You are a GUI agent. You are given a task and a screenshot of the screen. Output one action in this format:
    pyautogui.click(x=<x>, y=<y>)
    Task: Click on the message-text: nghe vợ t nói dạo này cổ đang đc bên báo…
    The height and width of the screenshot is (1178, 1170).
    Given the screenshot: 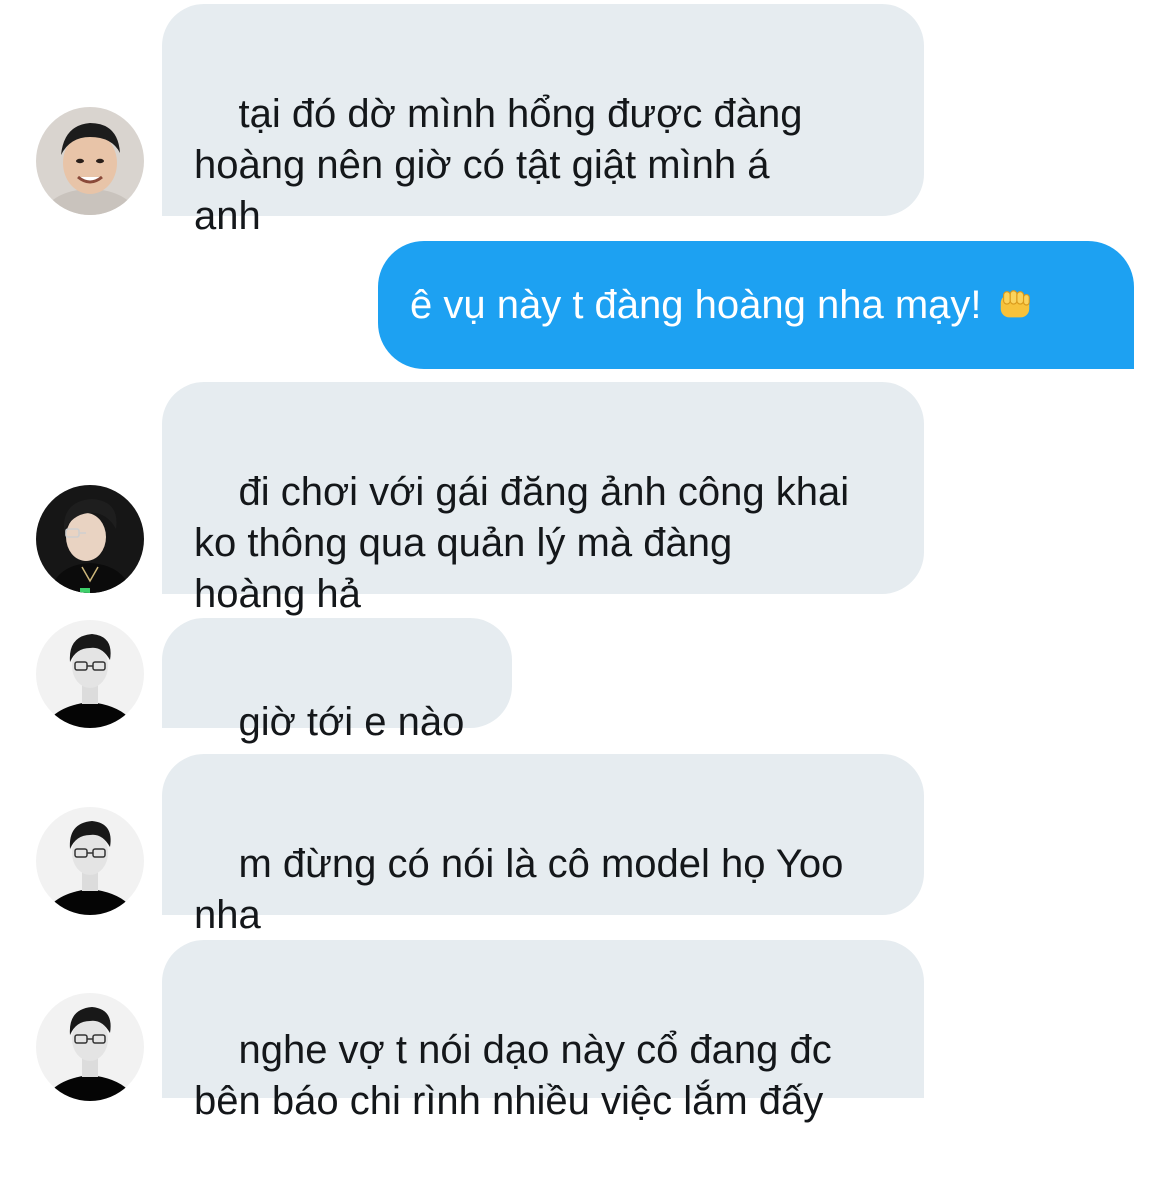 What is the action you would take?
    pyautogui.click(x=513, y=1075)
    